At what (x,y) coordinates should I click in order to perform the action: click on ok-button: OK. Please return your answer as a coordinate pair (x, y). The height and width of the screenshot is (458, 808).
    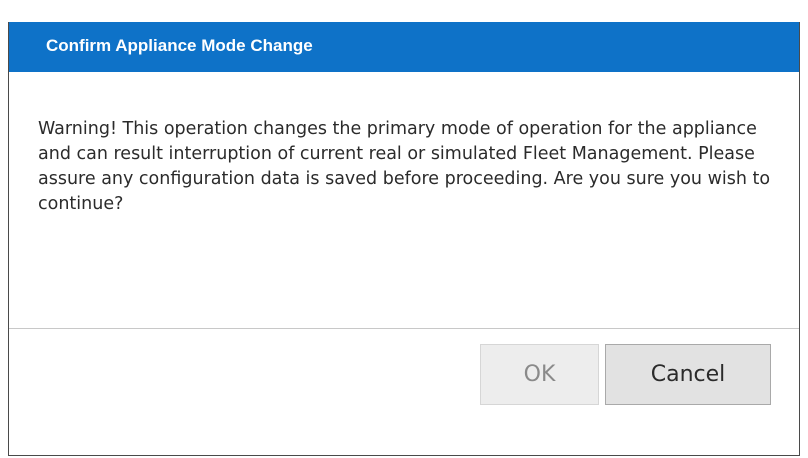
    Looking at the image, I should click on (539, 374).